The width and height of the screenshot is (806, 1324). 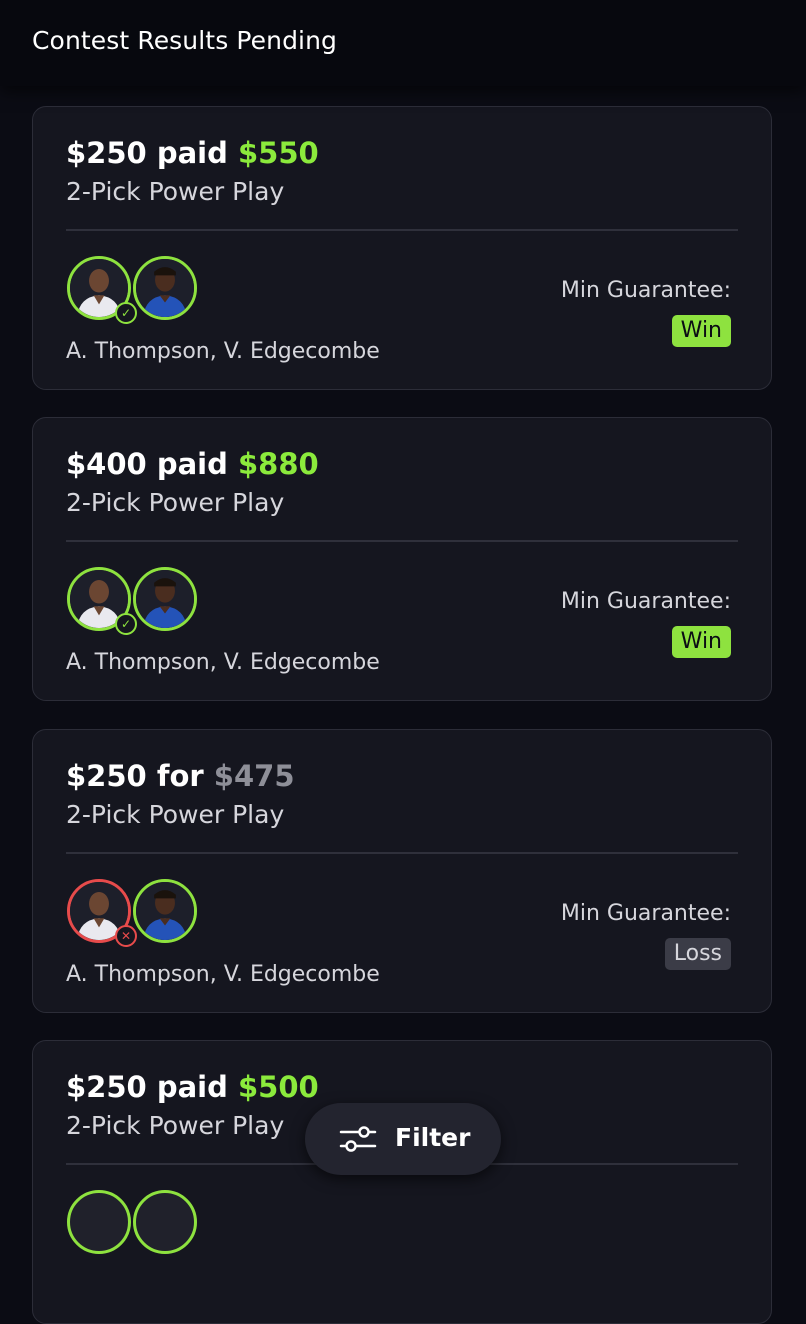 What do you see at coordinates (697, 954) in the screenshot?
I see `min-guarantee-badge: Loss` at bounding box center [697, 954].